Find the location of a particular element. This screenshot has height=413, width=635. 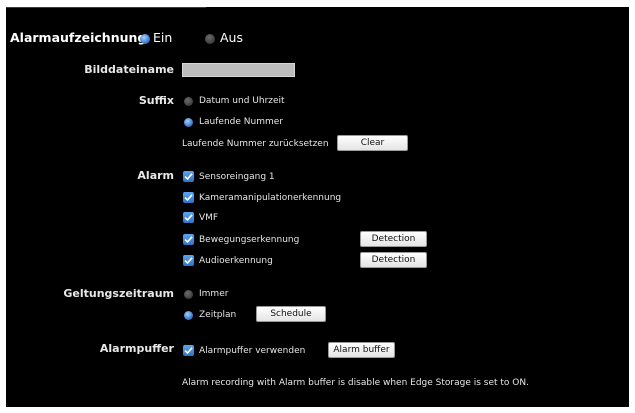

period-always-label: Immer is located at coordinates (214, 294).